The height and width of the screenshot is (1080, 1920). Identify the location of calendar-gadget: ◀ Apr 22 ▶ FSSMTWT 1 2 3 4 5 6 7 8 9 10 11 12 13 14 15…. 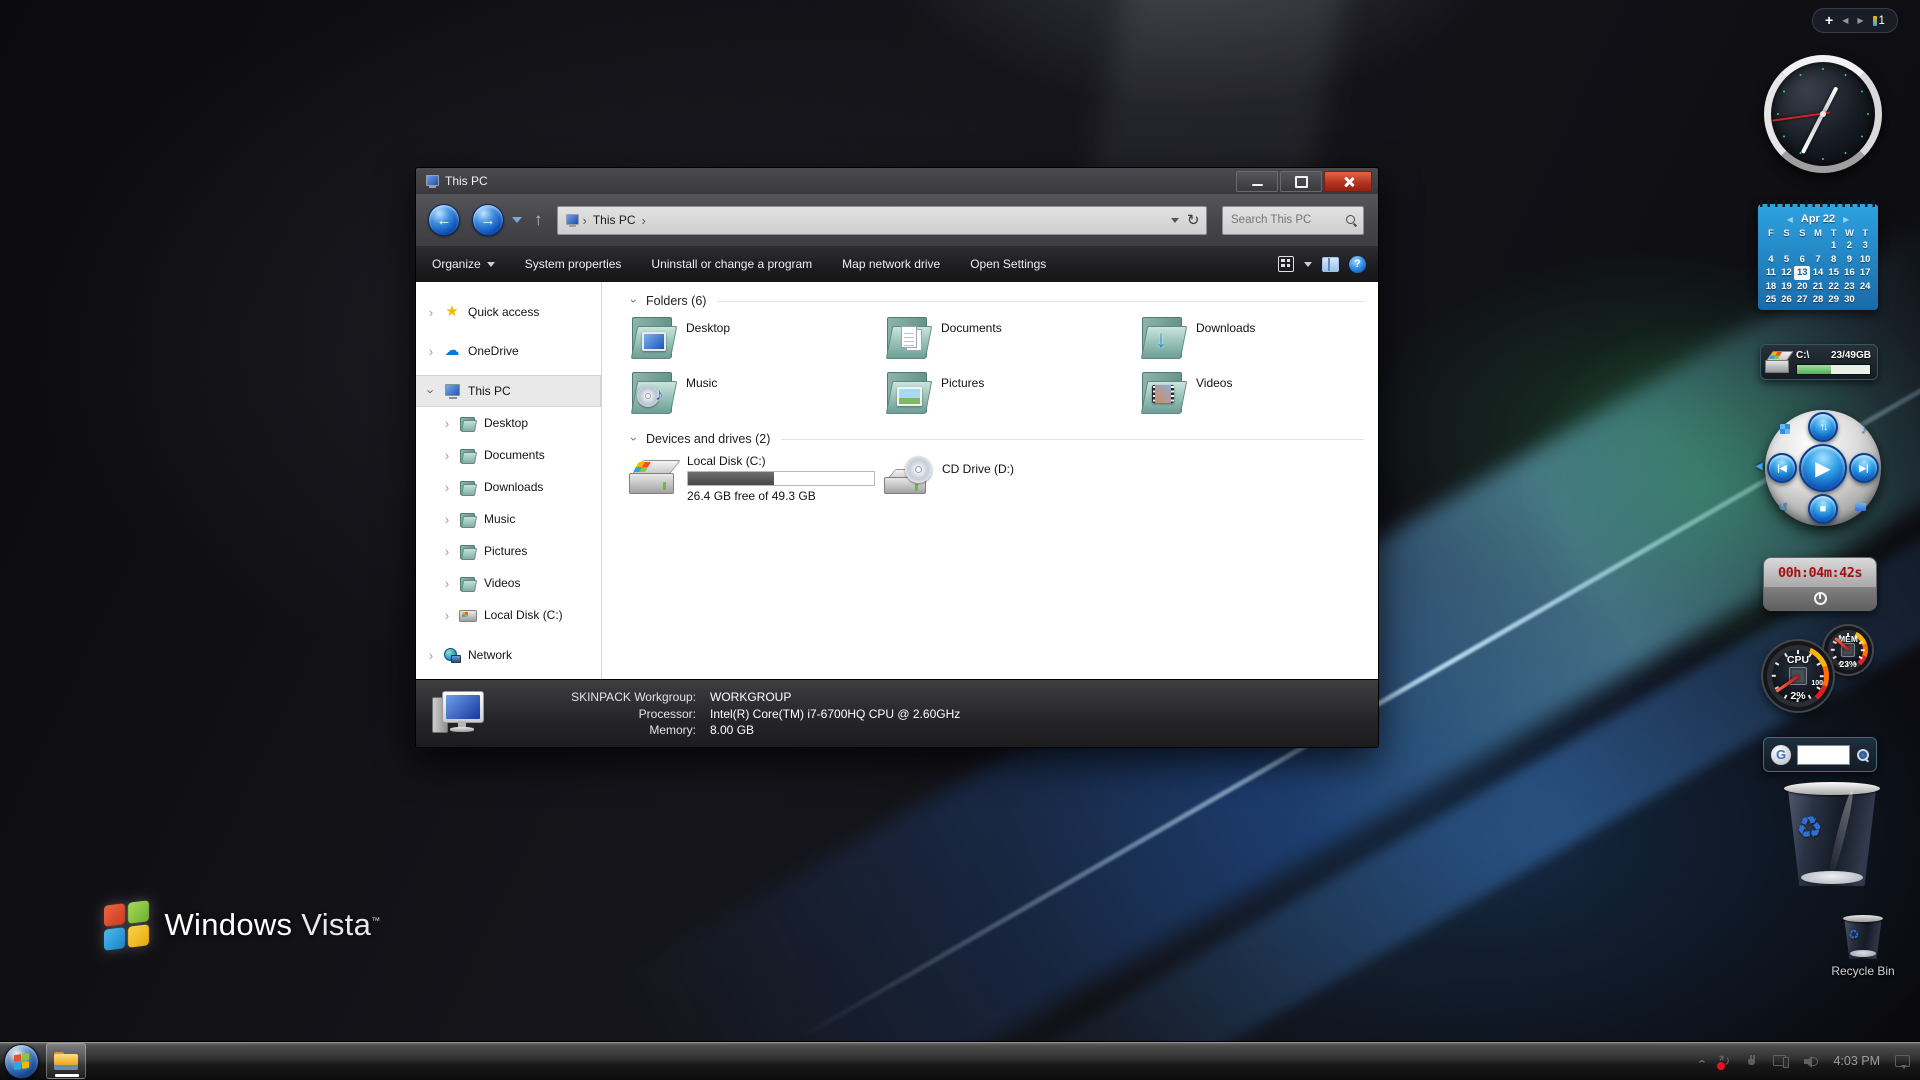
(1818, 255).